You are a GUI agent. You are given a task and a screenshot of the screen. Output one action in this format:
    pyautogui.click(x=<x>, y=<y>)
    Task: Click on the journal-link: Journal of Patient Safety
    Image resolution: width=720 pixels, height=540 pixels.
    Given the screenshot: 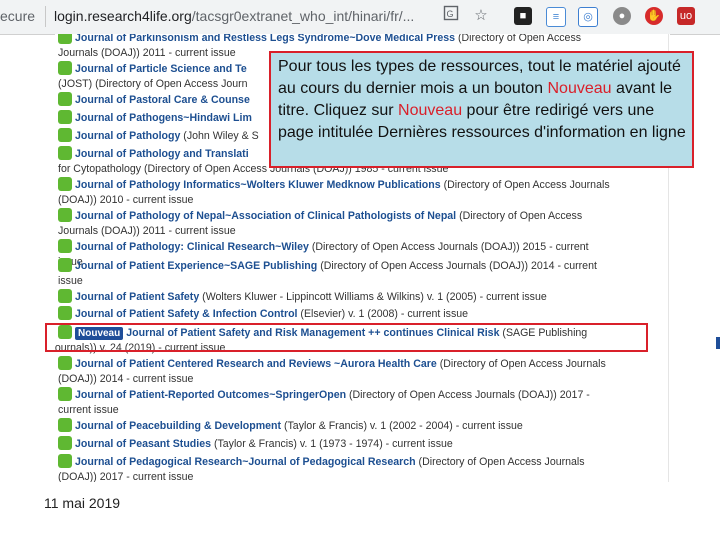 What is the action you would take?
    pyautogui.click(x=137, y=297)
    